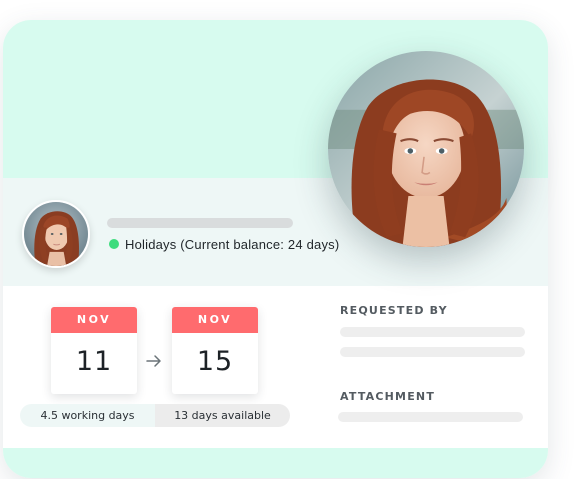 The height and width of the screenshot is (479, 584). I want to click on employee-name-placeholder, so click(200, 223).